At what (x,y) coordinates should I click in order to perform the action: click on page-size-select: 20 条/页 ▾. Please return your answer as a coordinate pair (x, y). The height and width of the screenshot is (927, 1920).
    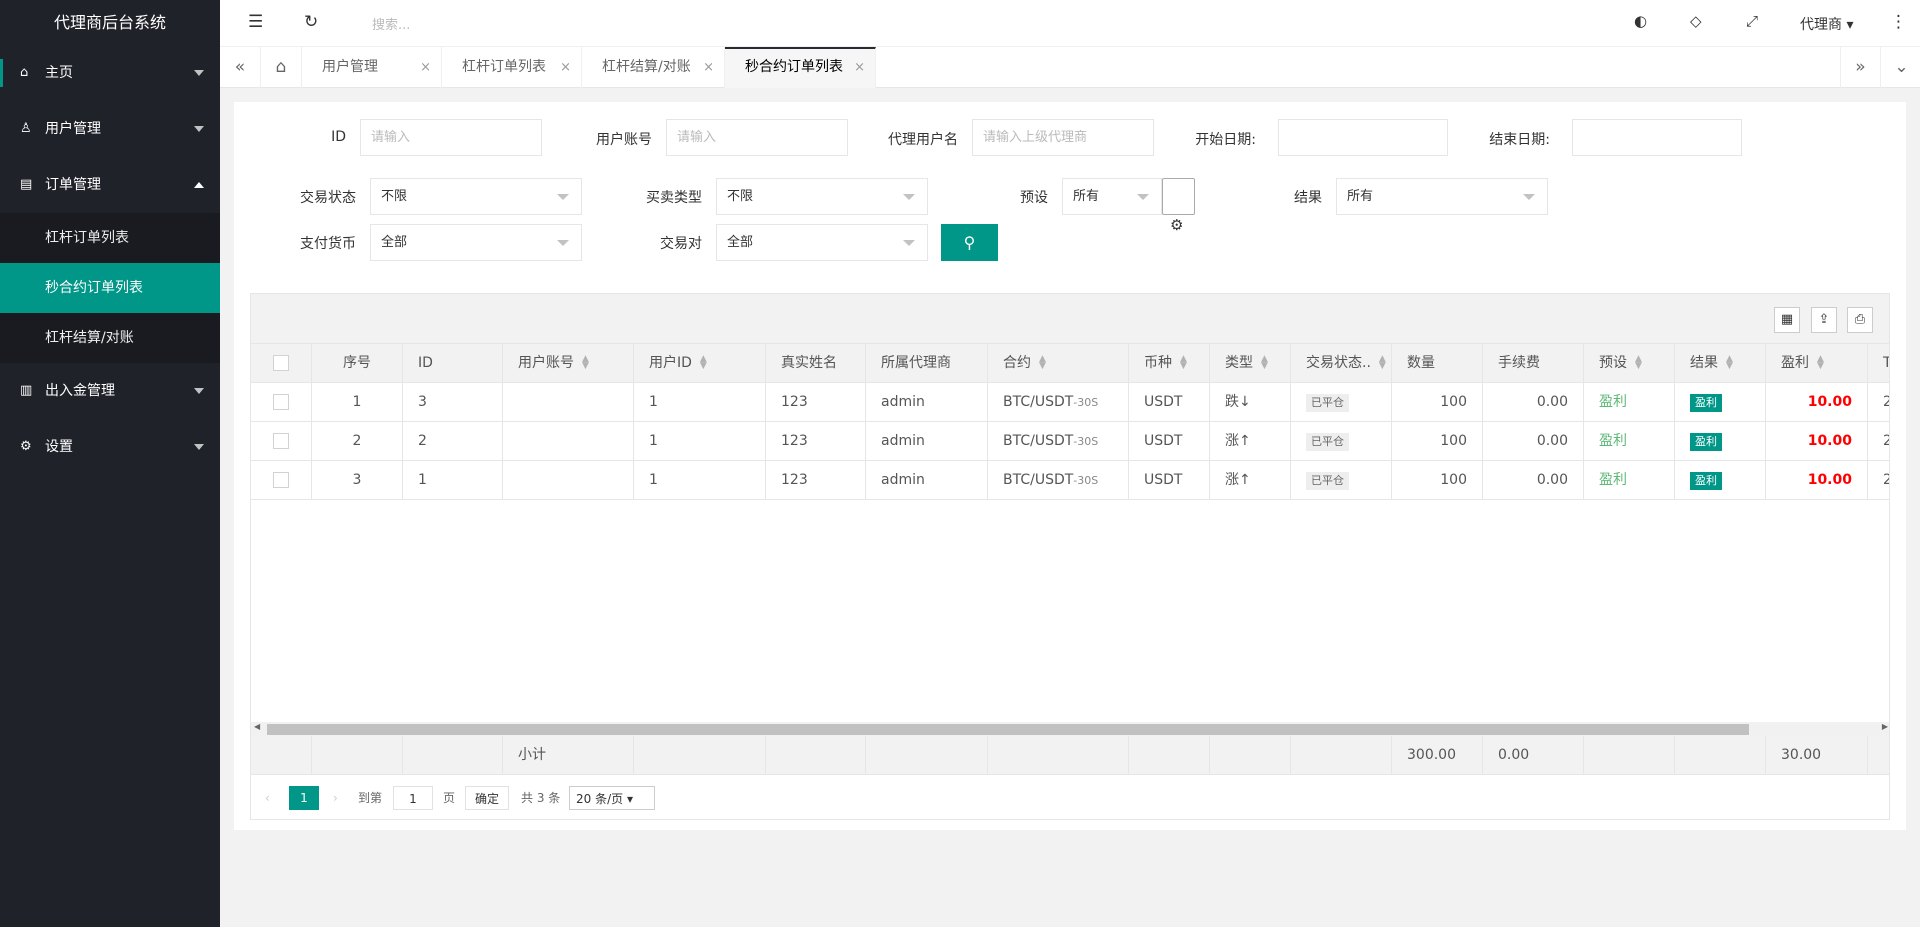
    Looking at the image, I should click on (612, 798).